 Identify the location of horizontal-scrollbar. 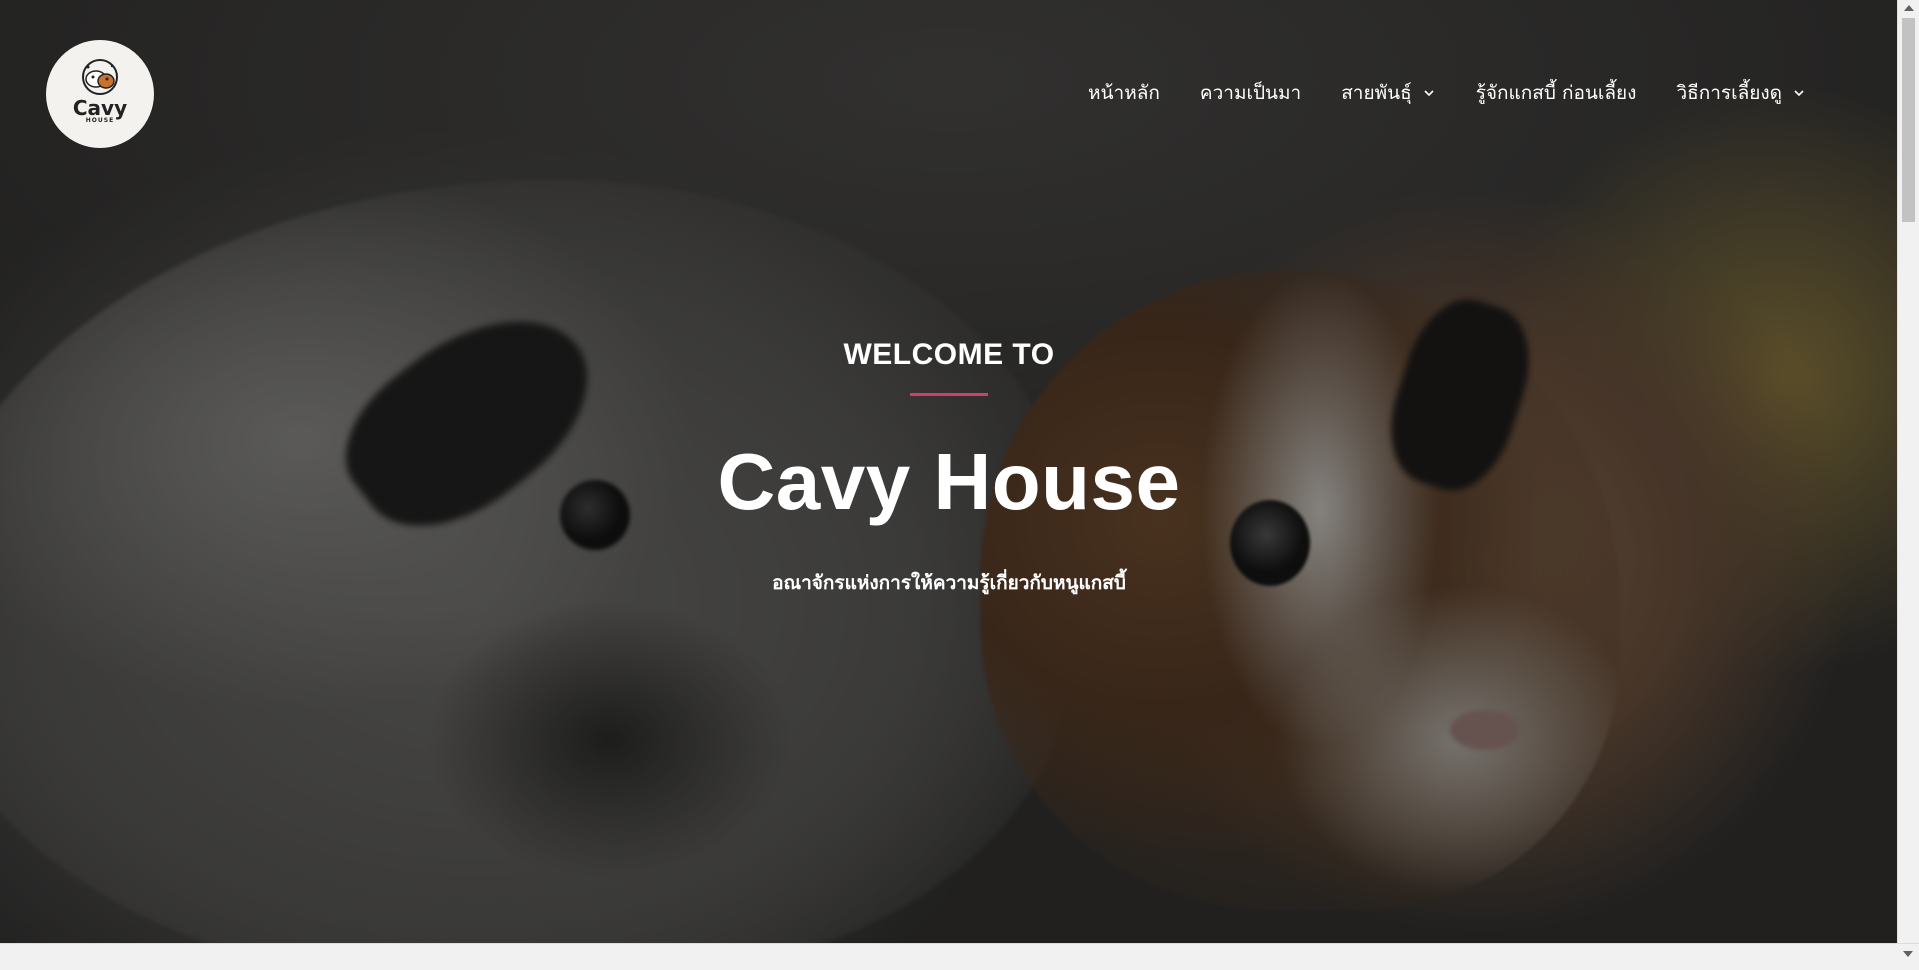
(959, 956).